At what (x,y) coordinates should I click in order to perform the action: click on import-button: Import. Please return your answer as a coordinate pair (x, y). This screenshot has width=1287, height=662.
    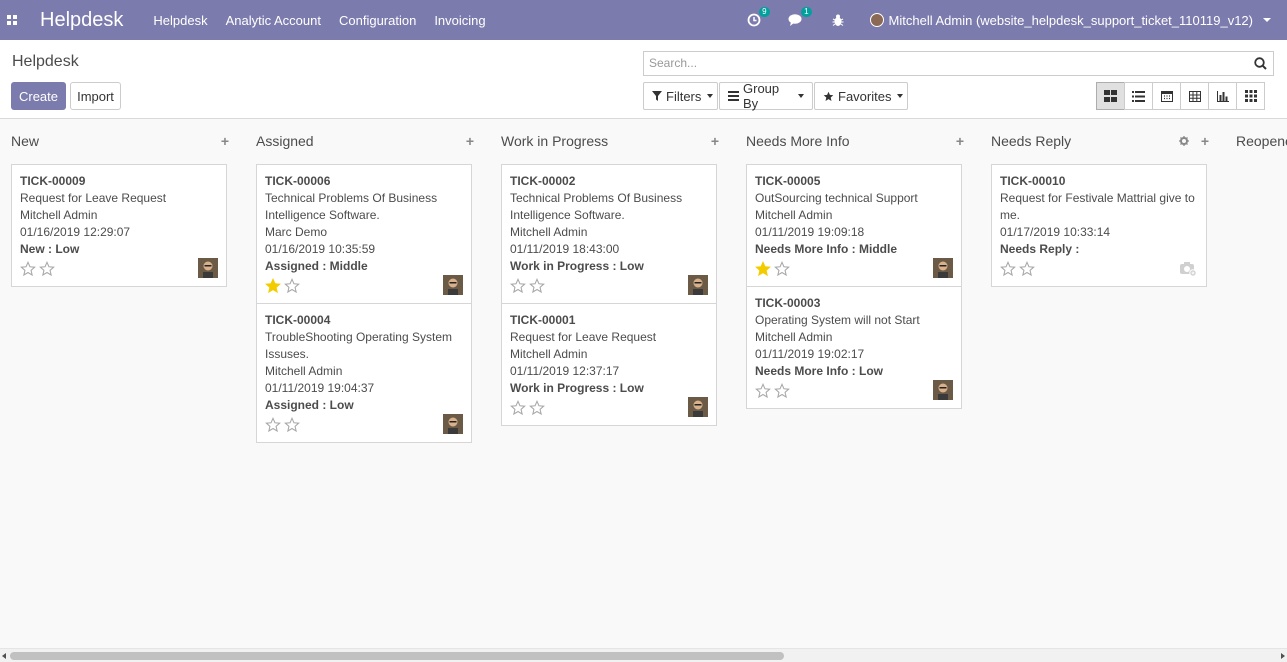
    Looking at the image, I should click on (95, 96).